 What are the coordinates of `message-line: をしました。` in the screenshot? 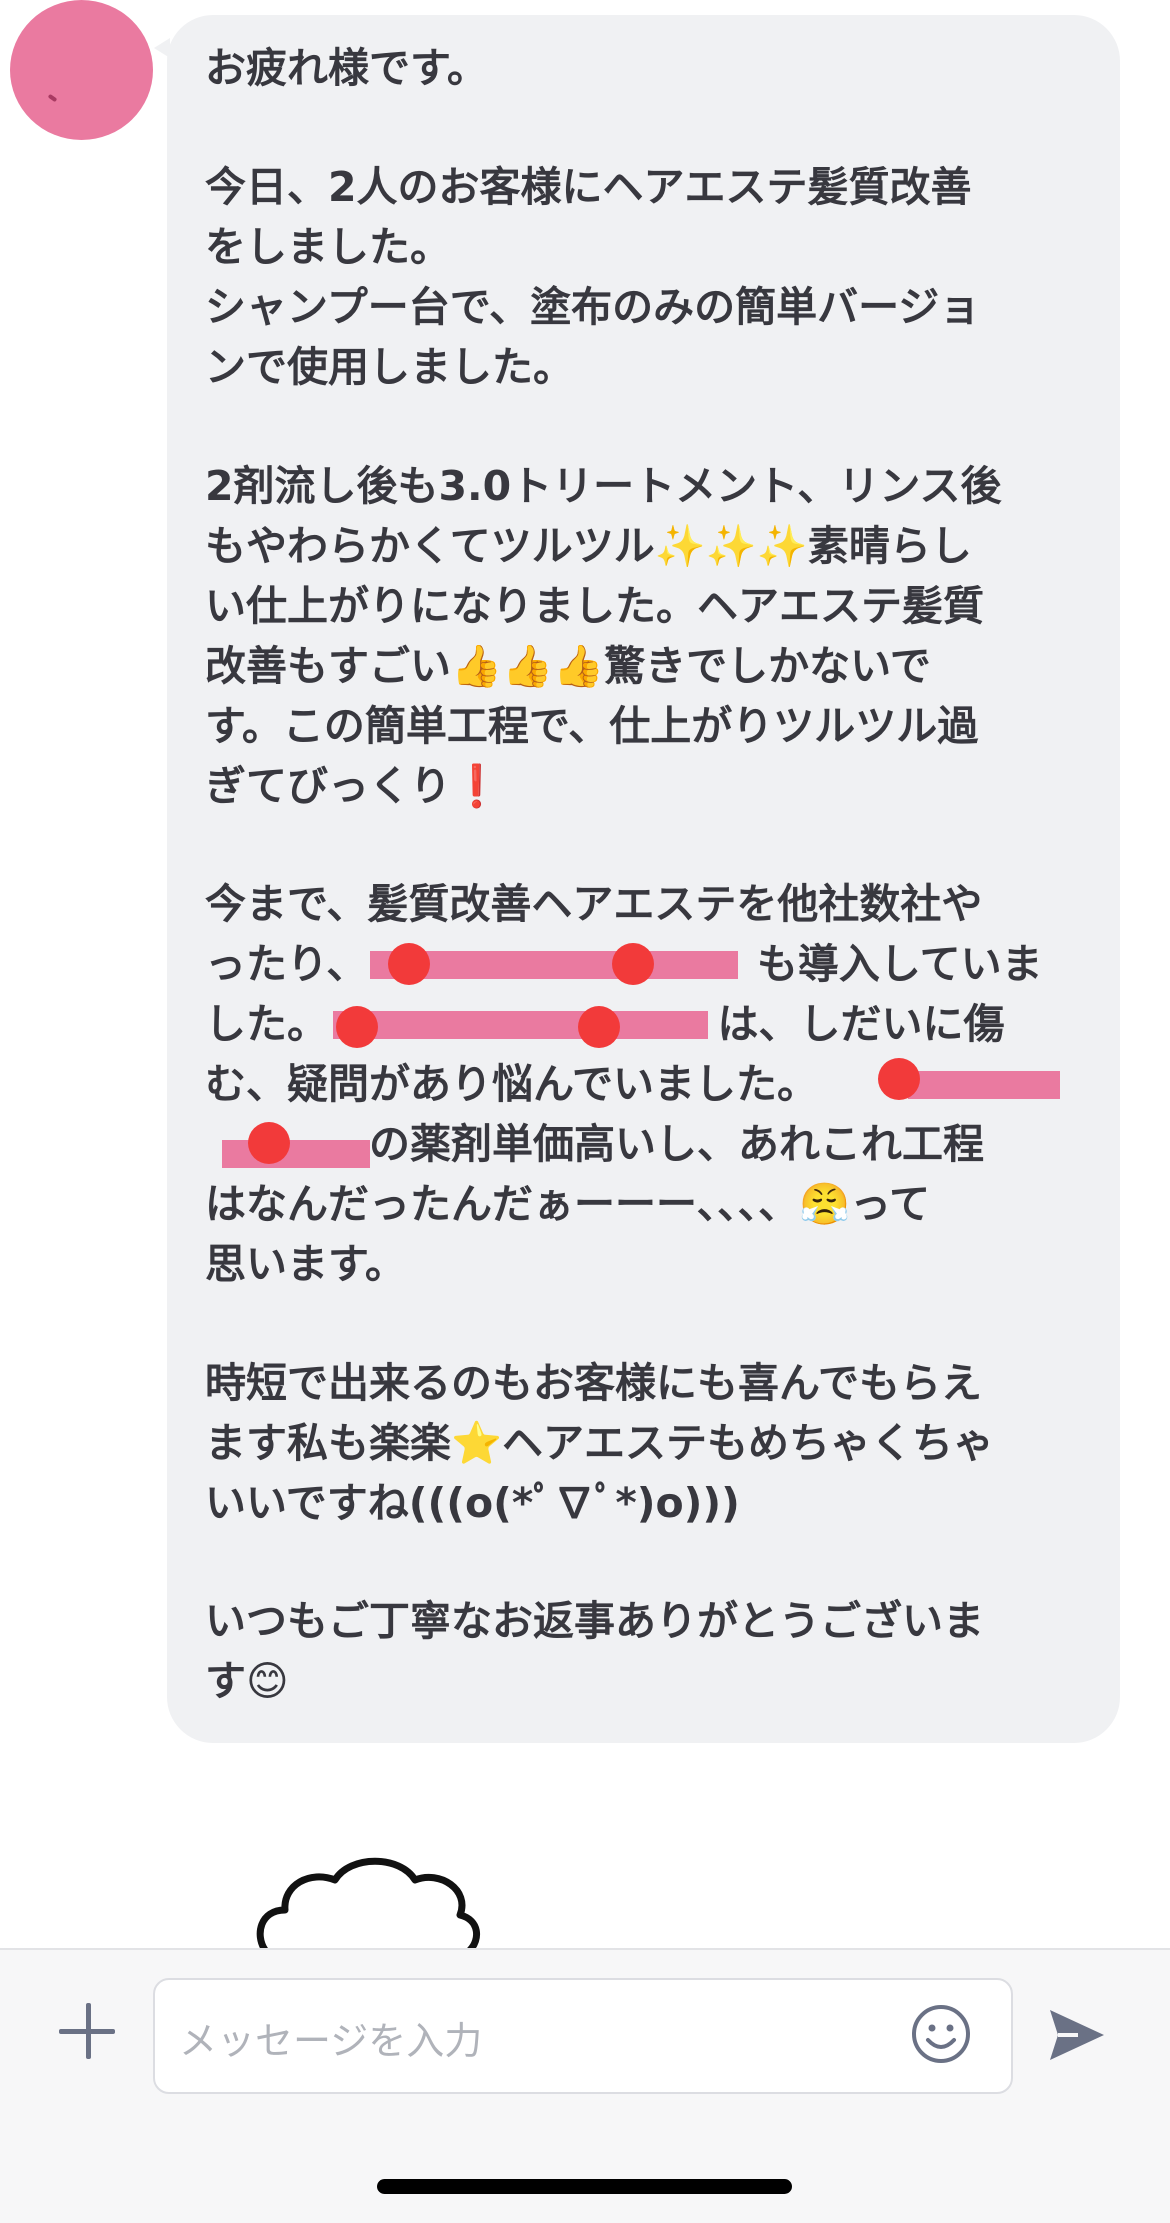 It's located at (328, 247).